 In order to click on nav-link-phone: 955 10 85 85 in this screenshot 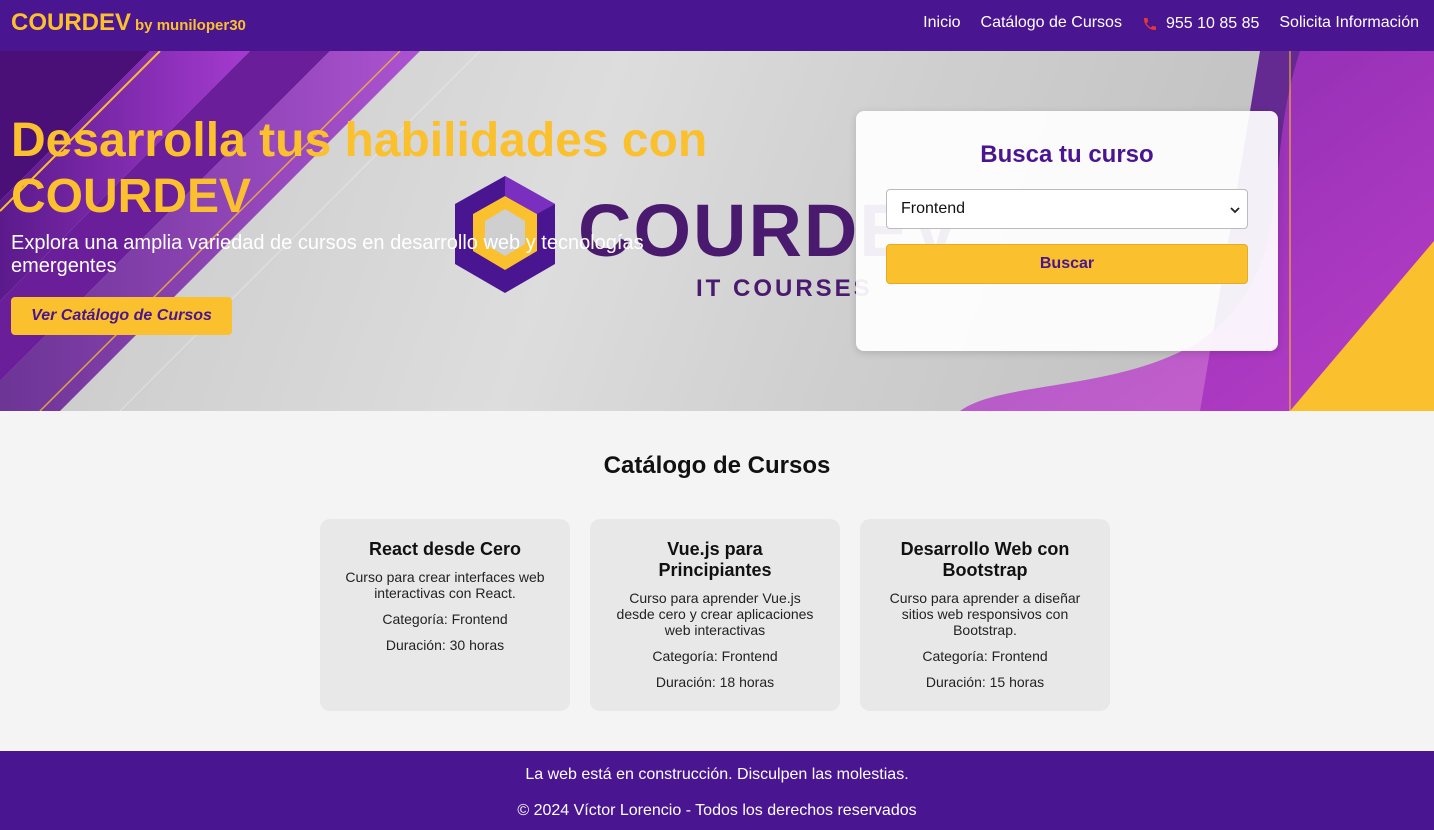, I will do `click(1200, 24)`.